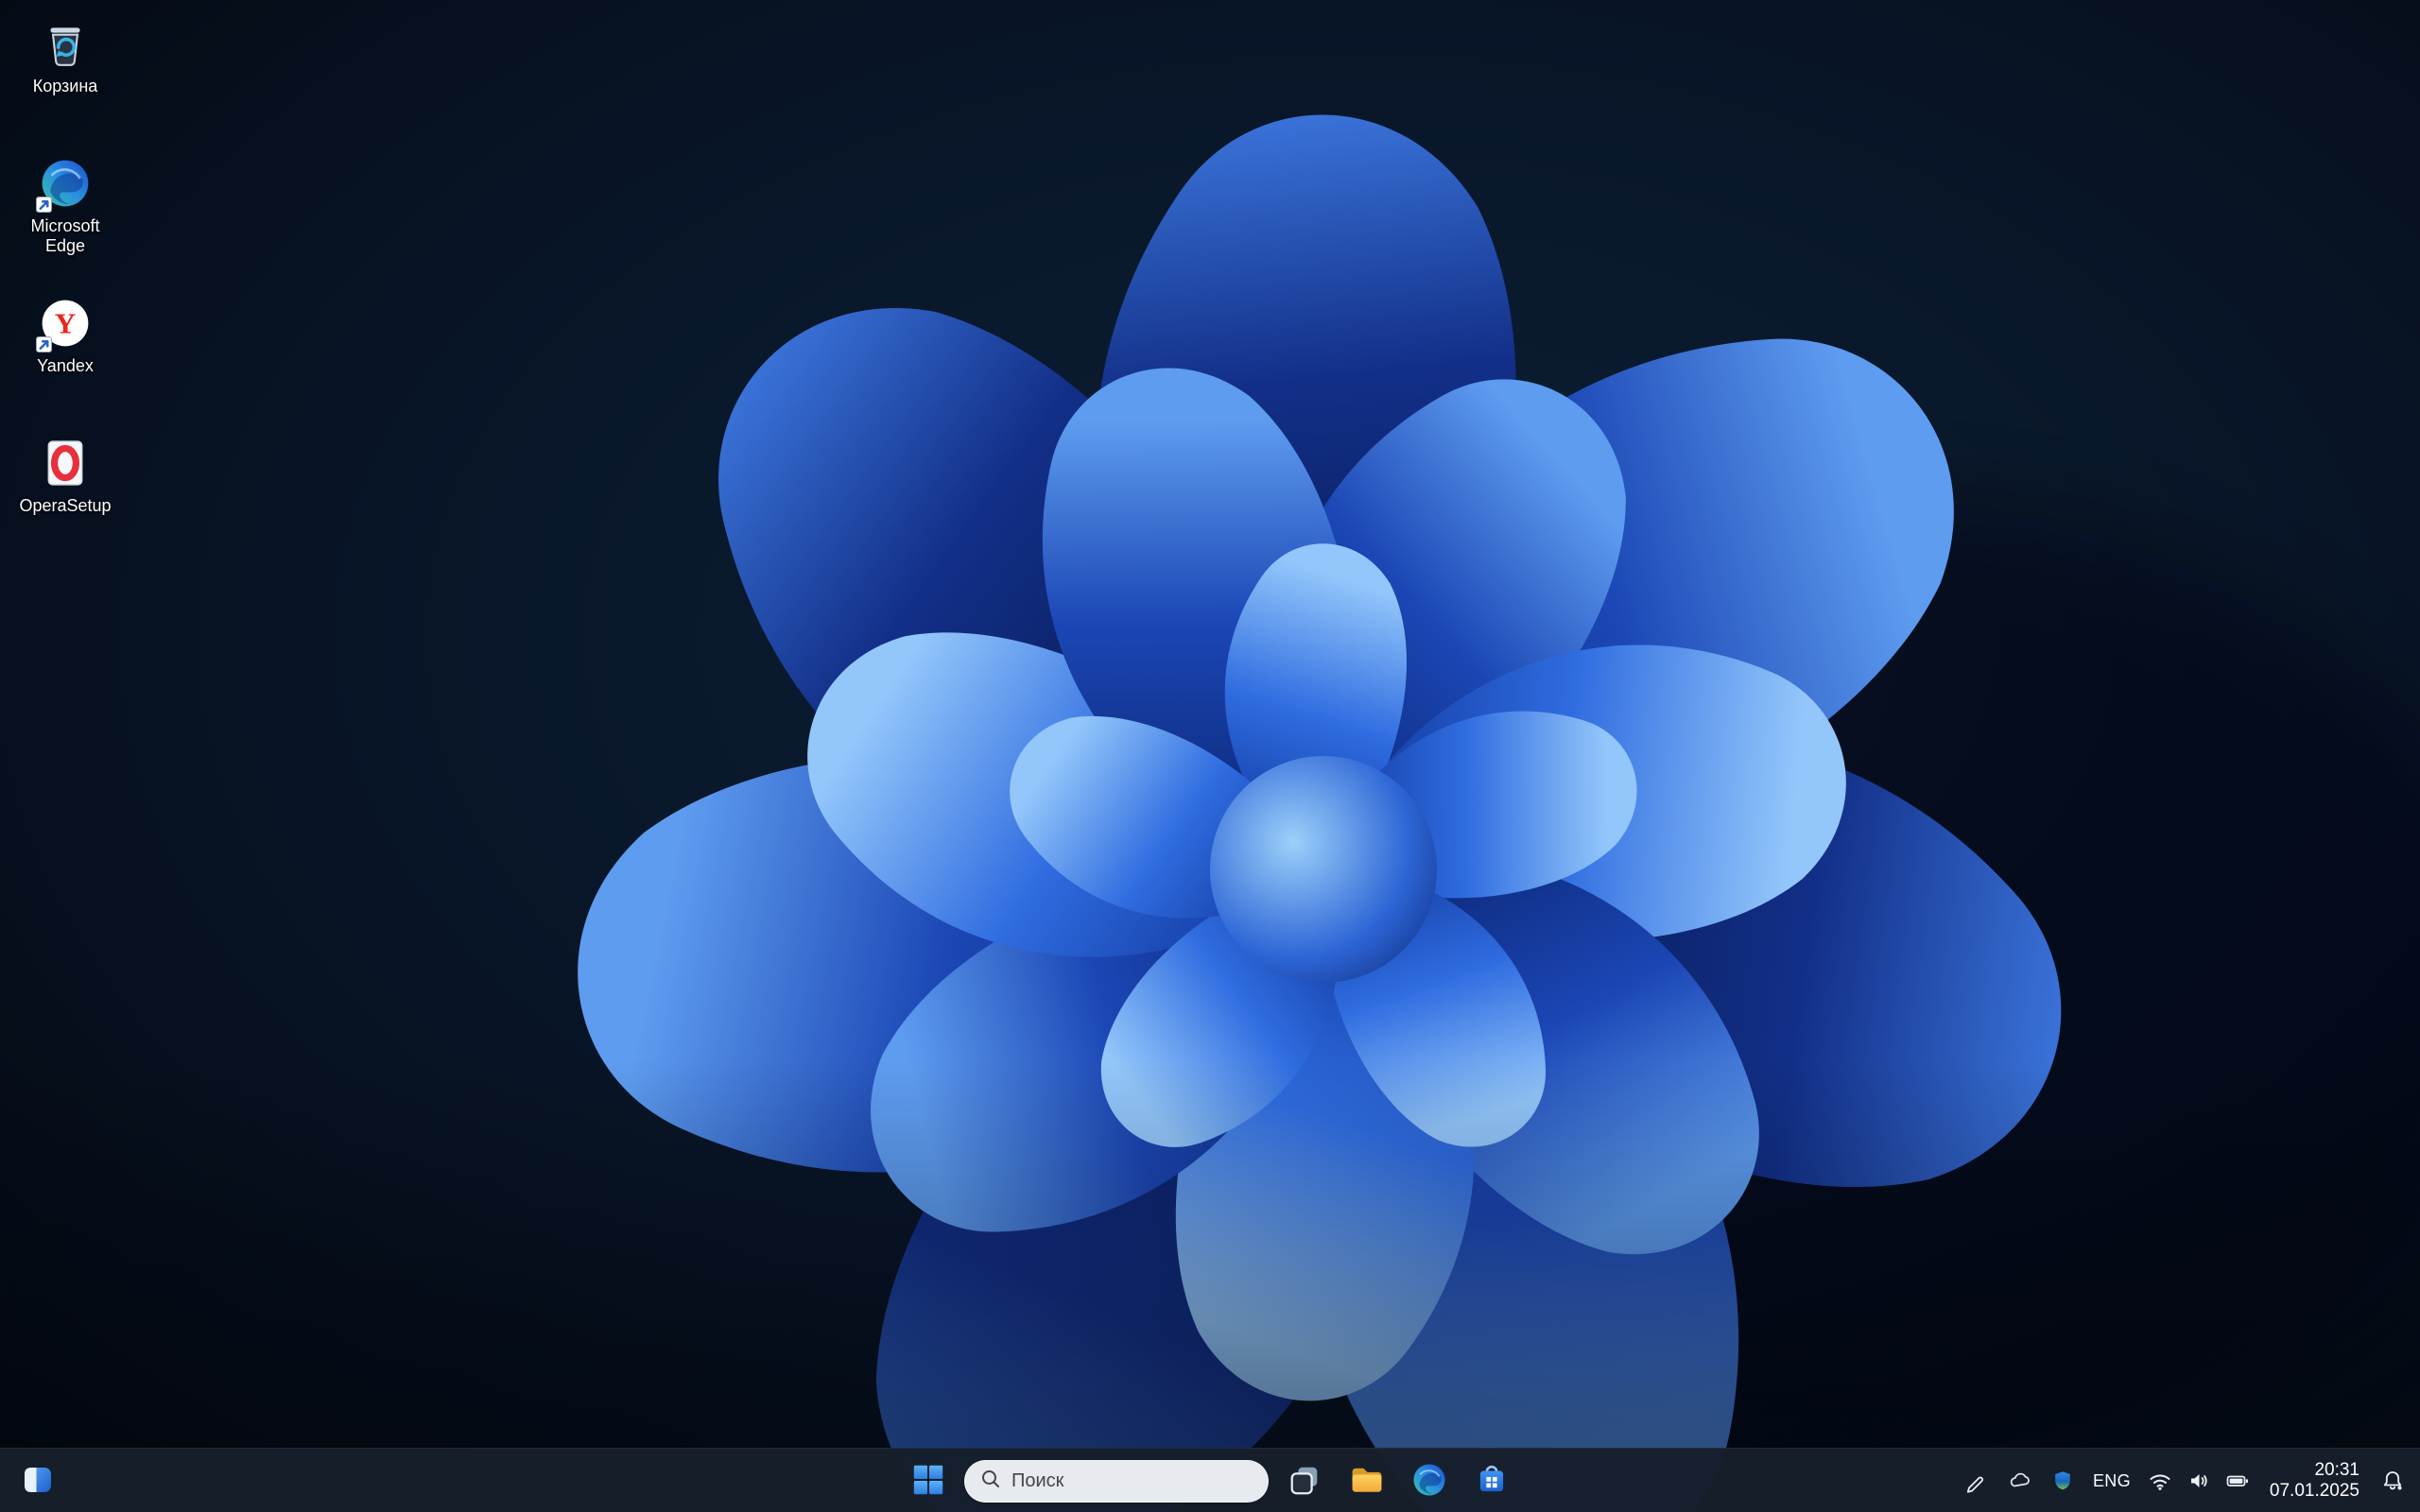 The width and height of the screenshot is (2420, 1512). I want to click on search-icon, so click(991, 1481).